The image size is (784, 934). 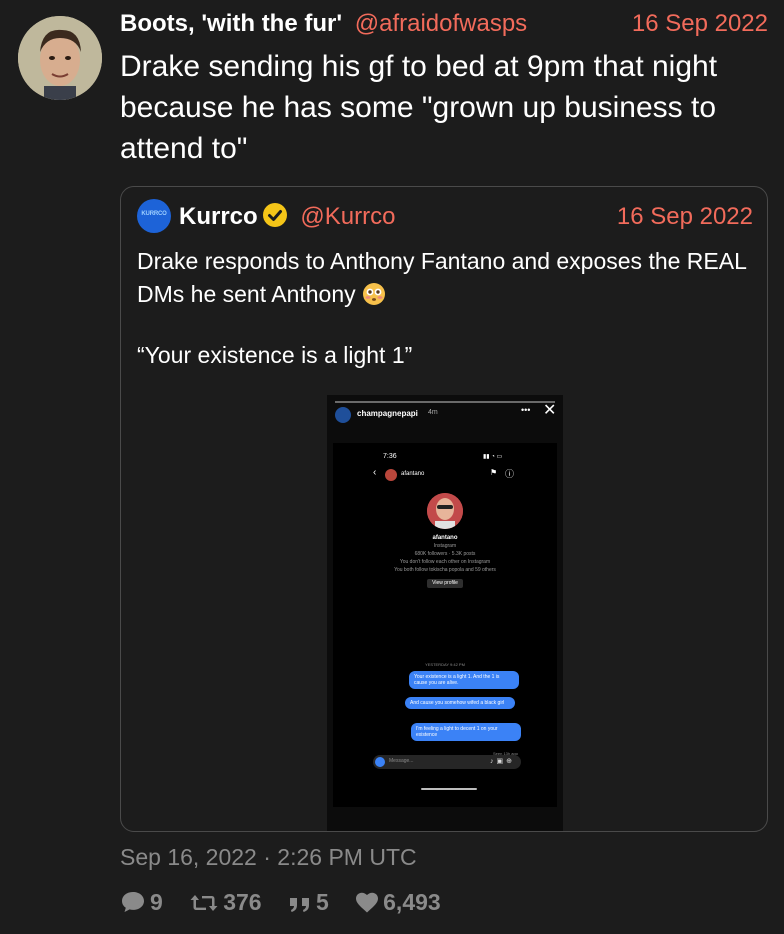 I want to click on author-avatar, so click(x=60, y=58).